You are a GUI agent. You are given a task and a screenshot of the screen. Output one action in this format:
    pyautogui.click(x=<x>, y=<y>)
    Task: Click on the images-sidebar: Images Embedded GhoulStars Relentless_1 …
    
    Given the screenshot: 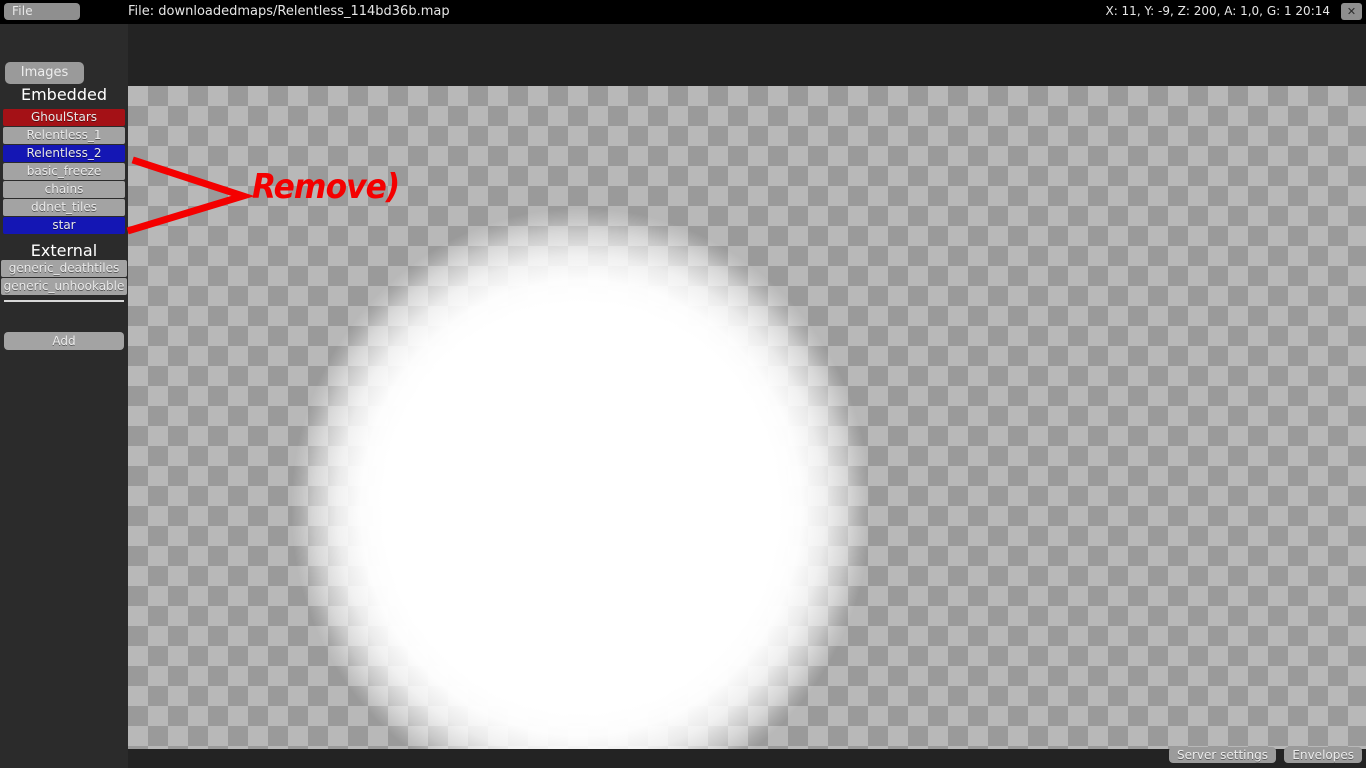 What is the action you would take?
    pyautogui.click(x=64, y=396)
    